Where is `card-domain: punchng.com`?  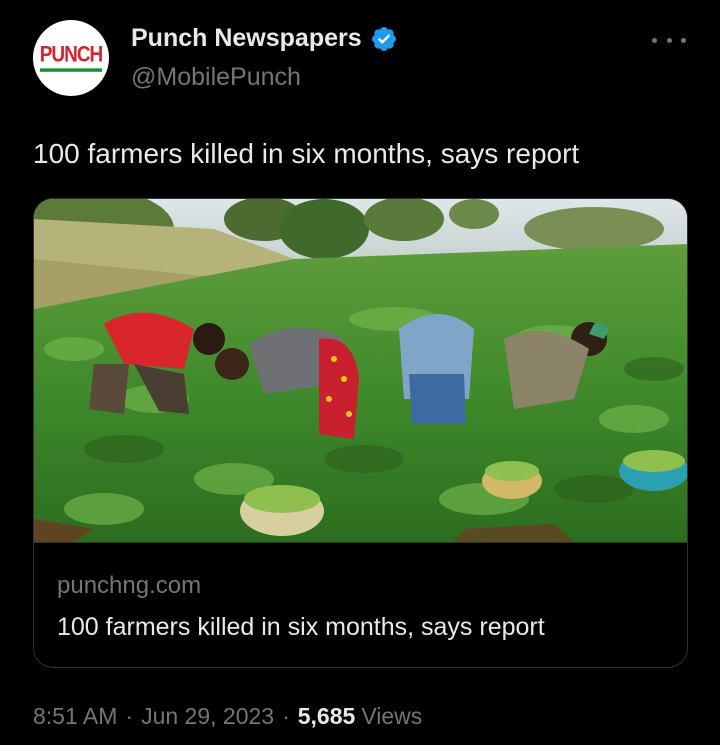 card-domain: punchng.com is located at coordinates (372, 586).